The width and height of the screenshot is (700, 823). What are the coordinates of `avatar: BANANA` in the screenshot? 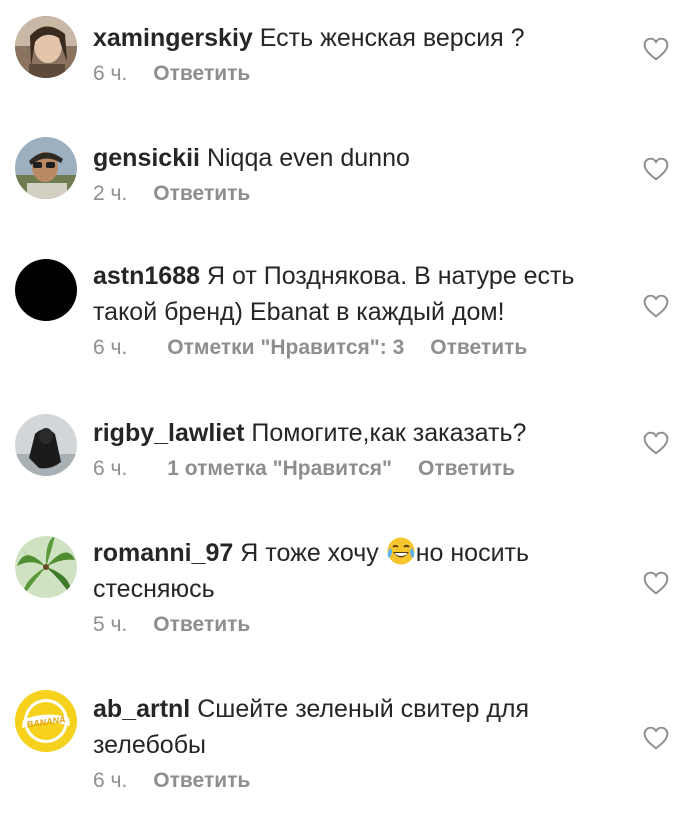 It's located at (46, 721).